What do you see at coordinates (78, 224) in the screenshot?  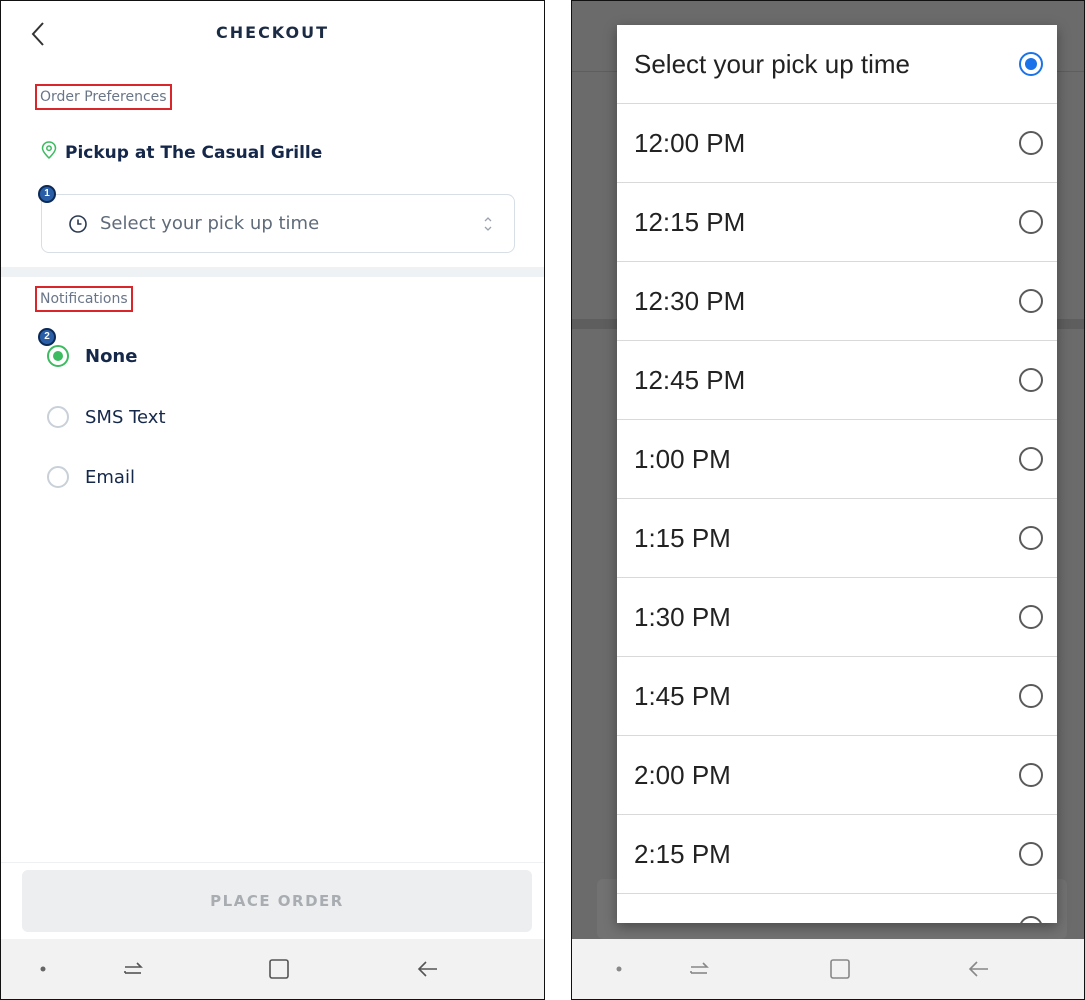 I see `clock-icon` at bounding box center [78, 224].